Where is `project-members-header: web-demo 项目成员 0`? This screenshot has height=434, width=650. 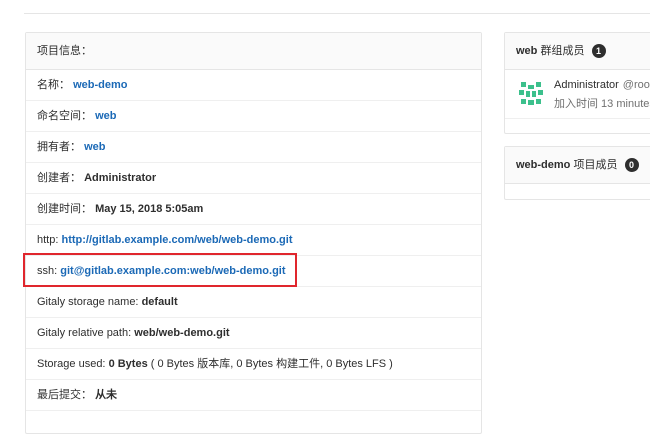
project-members-header: web-demo 项目成员 0 is located at coordinates (577, 165).